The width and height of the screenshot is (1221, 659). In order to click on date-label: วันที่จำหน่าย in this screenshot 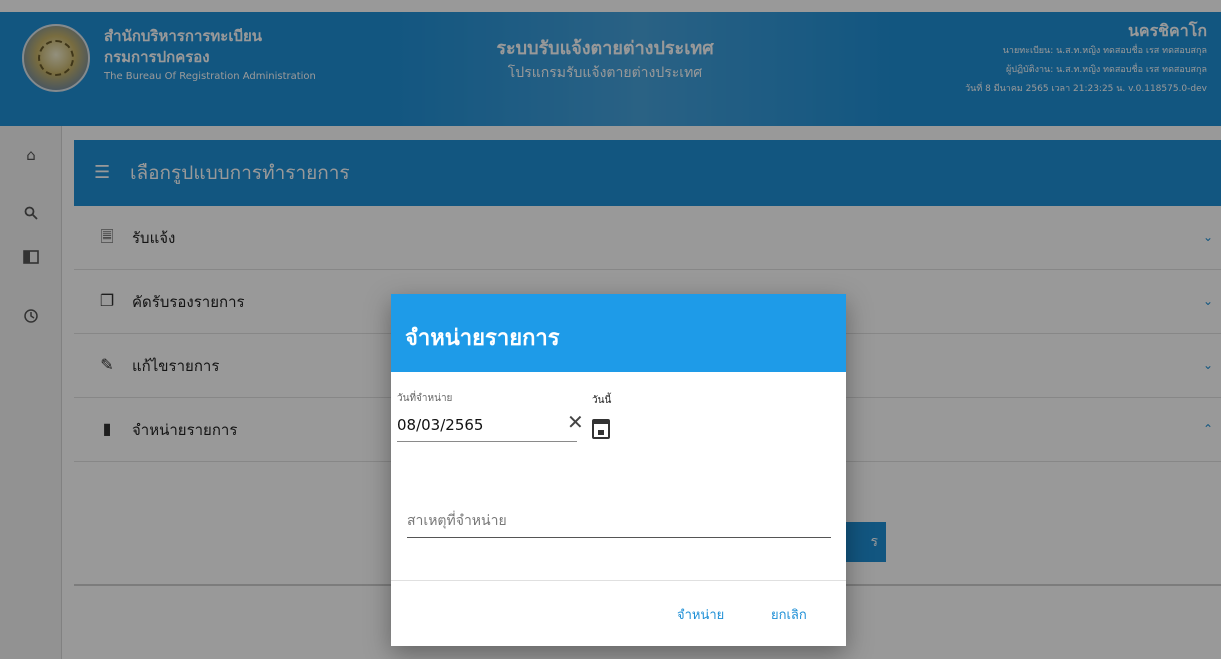, I will do `click(425, 398)`.